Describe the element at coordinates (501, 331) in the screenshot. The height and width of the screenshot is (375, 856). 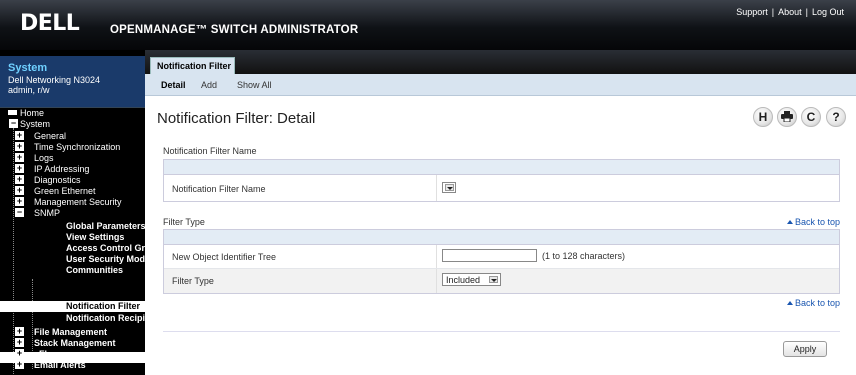
I see `divider-line` at that location.